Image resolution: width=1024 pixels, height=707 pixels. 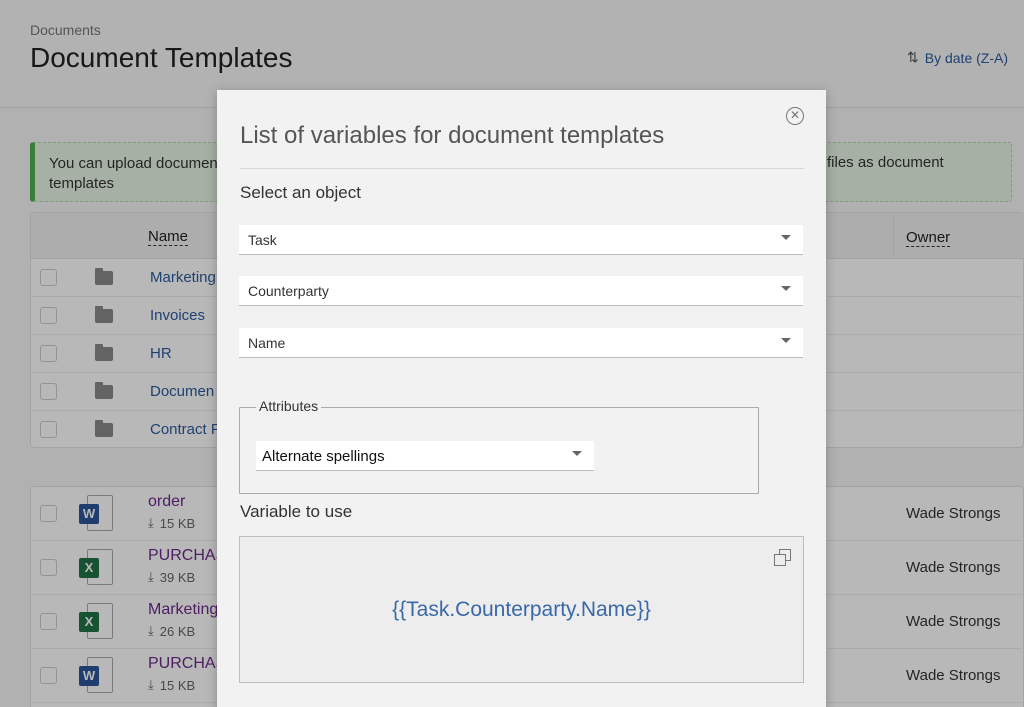 I want to click on subfield-select: Name, so click(x=521, y=343).